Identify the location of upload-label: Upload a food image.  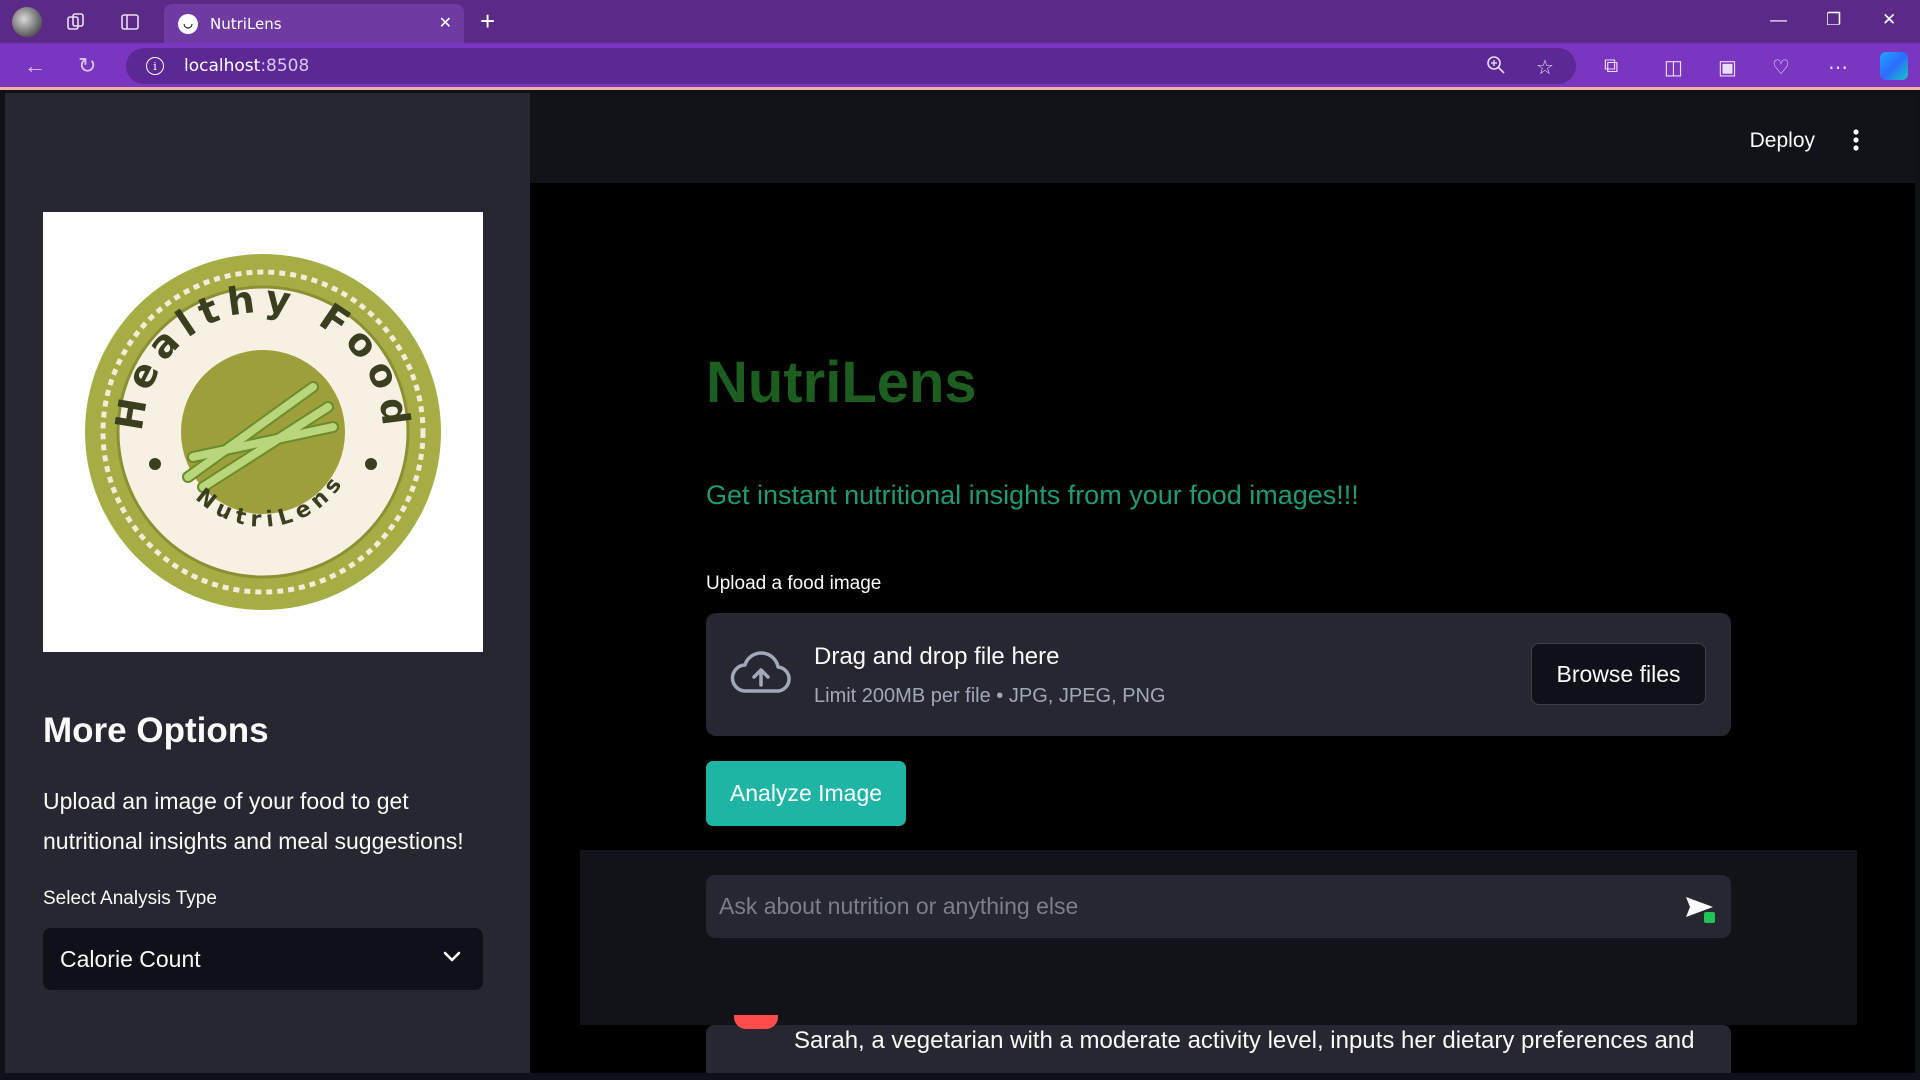
(794, 583).